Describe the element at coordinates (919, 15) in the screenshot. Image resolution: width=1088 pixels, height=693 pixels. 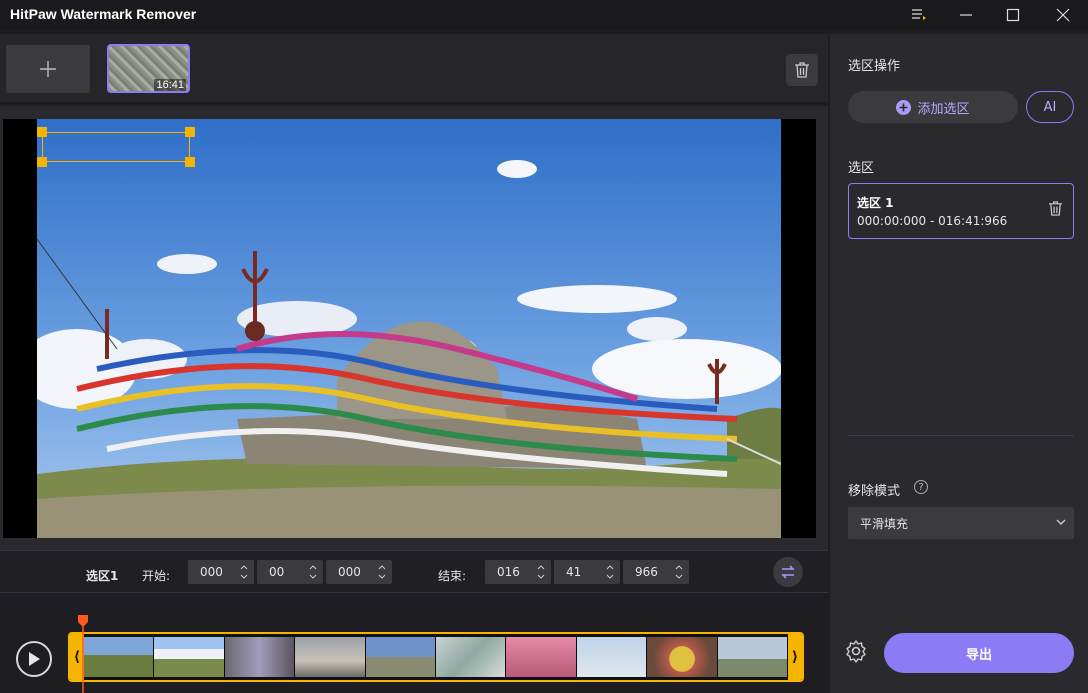
I see `menu-icon` at that location.